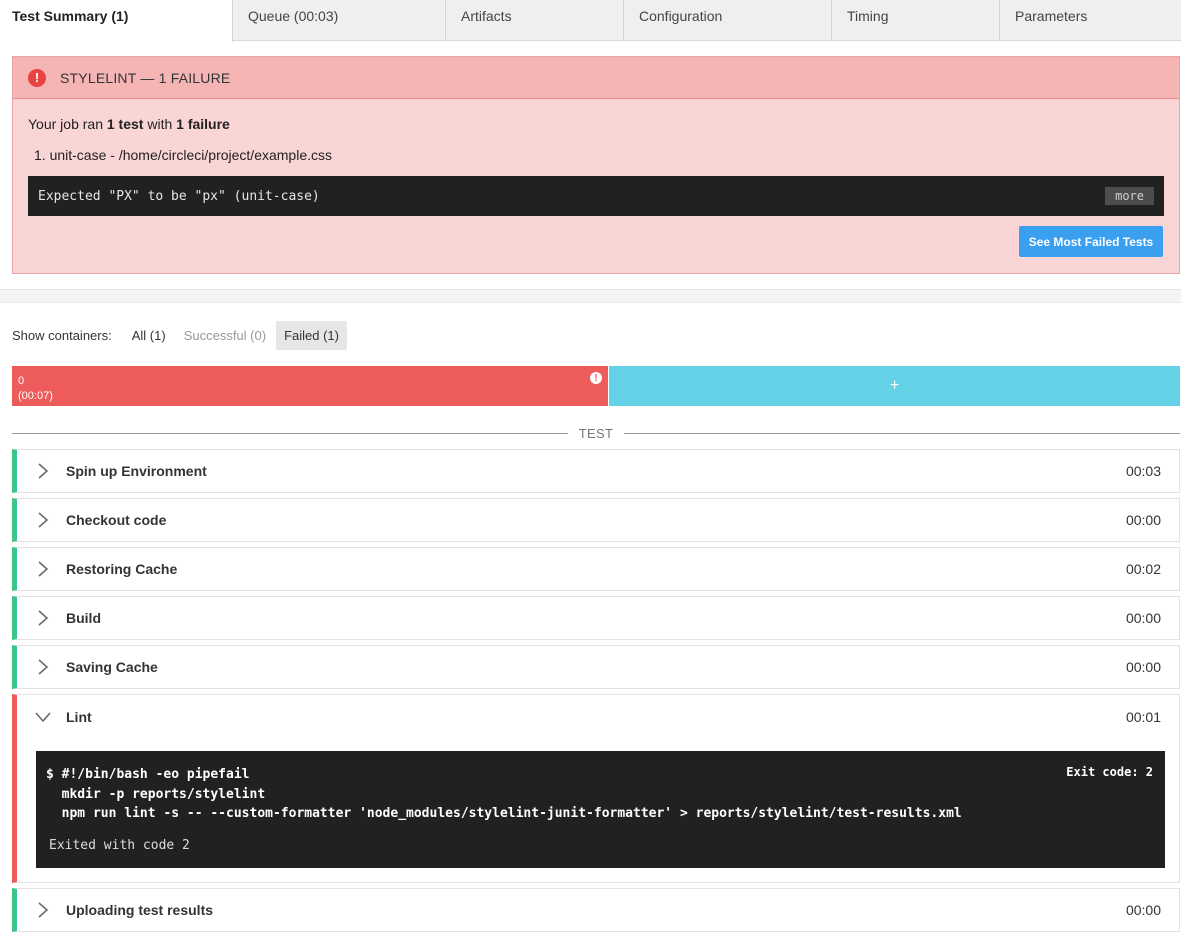  What do you see at coordinates (902, 433) in the screenshot?
I see `divider-line-right` at bounding box center [902, 433].